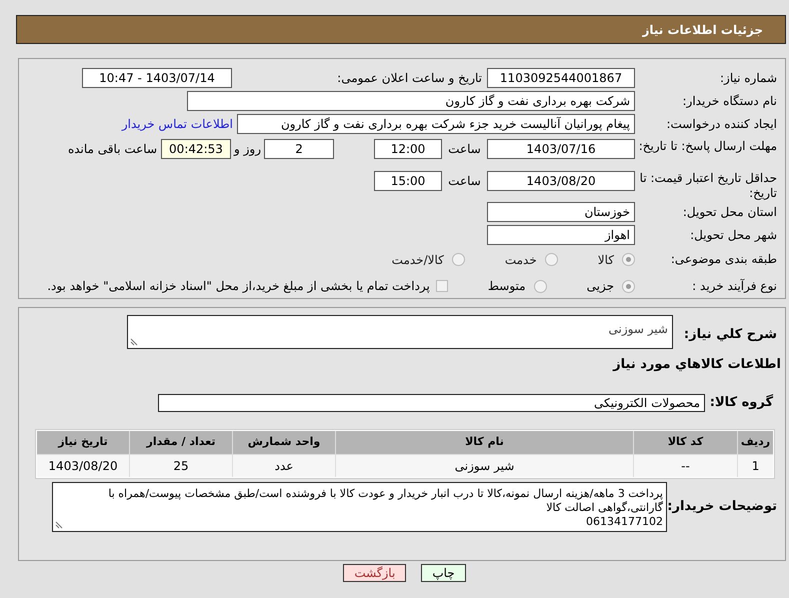 The height and width of the screenshot is (598, 789). I want to click on action-button: بازگشت, so click(374, 573).